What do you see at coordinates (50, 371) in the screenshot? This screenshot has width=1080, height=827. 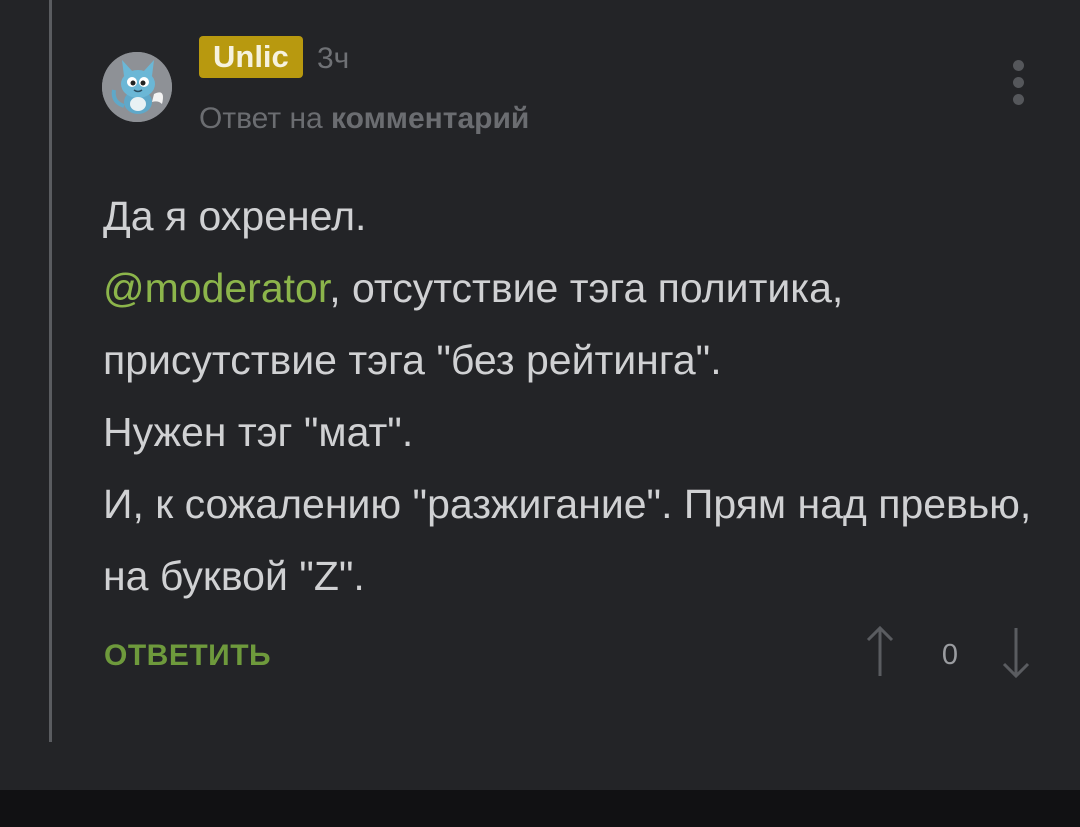 I see `thread-line` at bounding box center [50, 371].